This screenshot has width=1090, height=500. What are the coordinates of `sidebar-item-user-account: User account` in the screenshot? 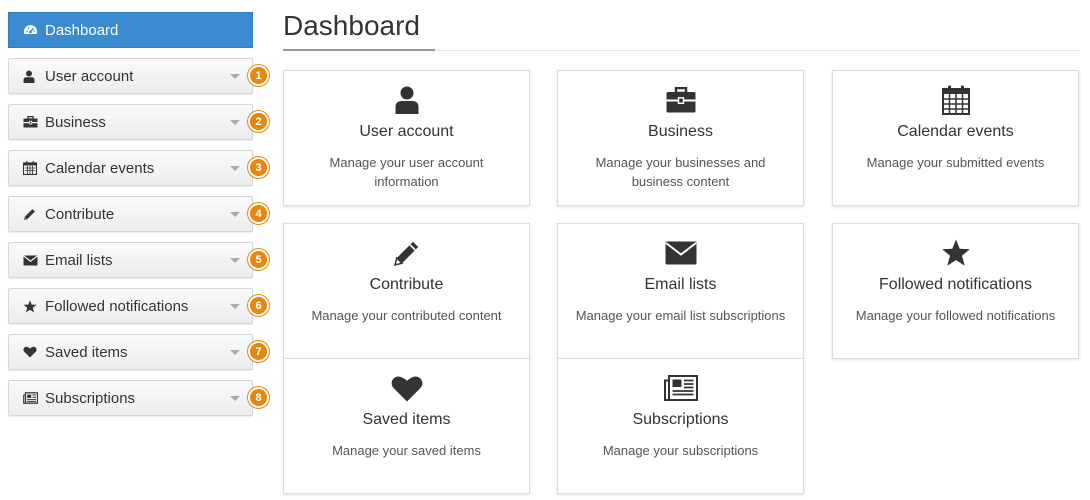 It's located at (130, 76).